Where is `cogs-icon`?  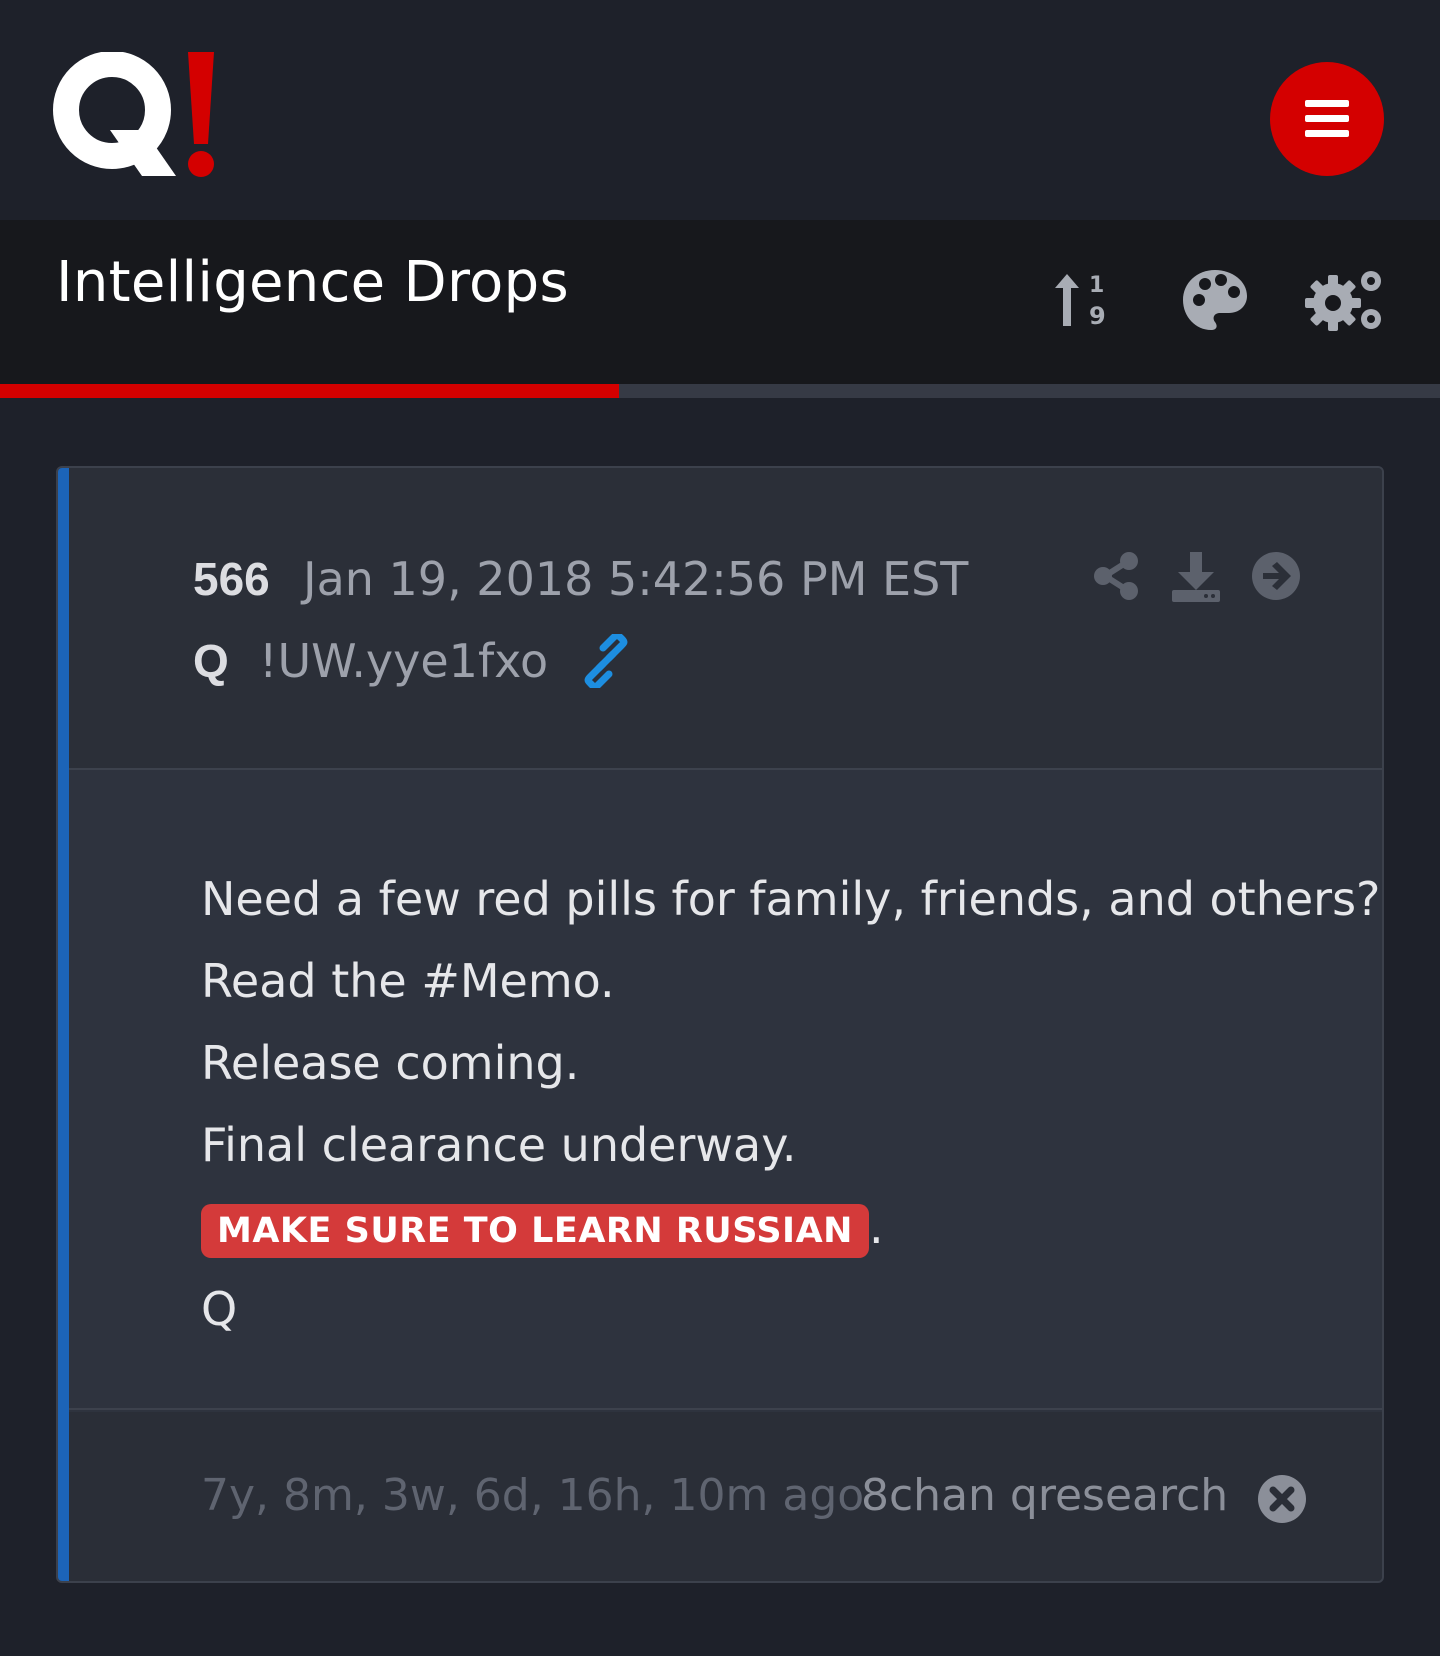
cogs-icon is located at coordinates (1343, 301).